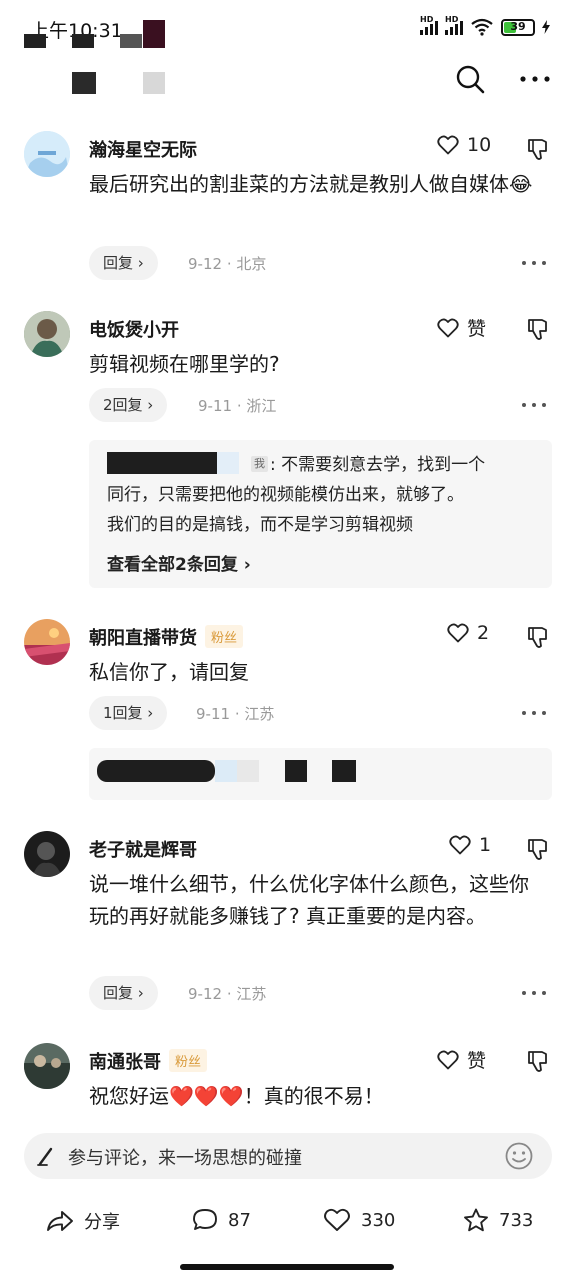 The width and height of the screenshot is (576, 1280). Describe the element at coordinates (483, 633) in the screenshot. I see `like-count: 2` at that location.